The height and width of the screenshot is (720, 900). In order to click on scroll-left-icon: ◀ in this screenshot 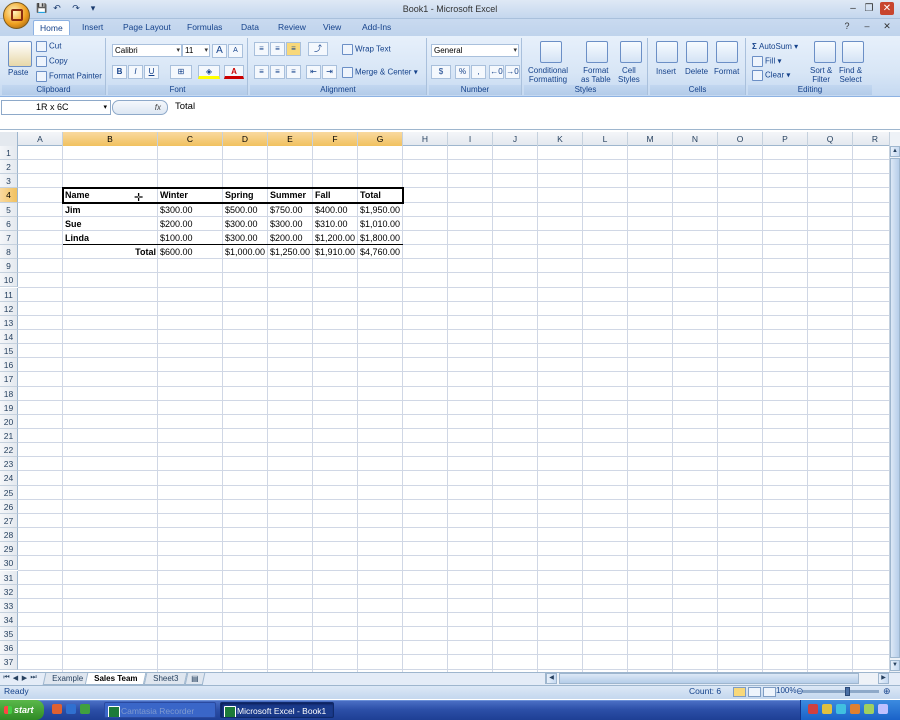, I will do `click(551, 678)`.